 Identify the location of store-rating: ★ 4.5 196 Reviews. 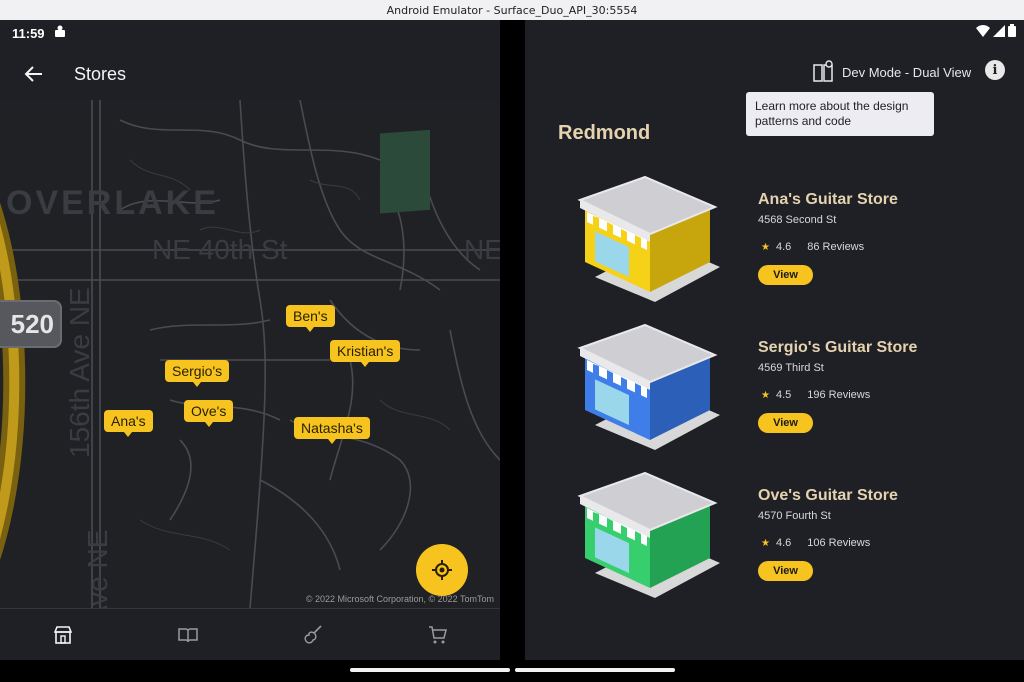
(815, 395).